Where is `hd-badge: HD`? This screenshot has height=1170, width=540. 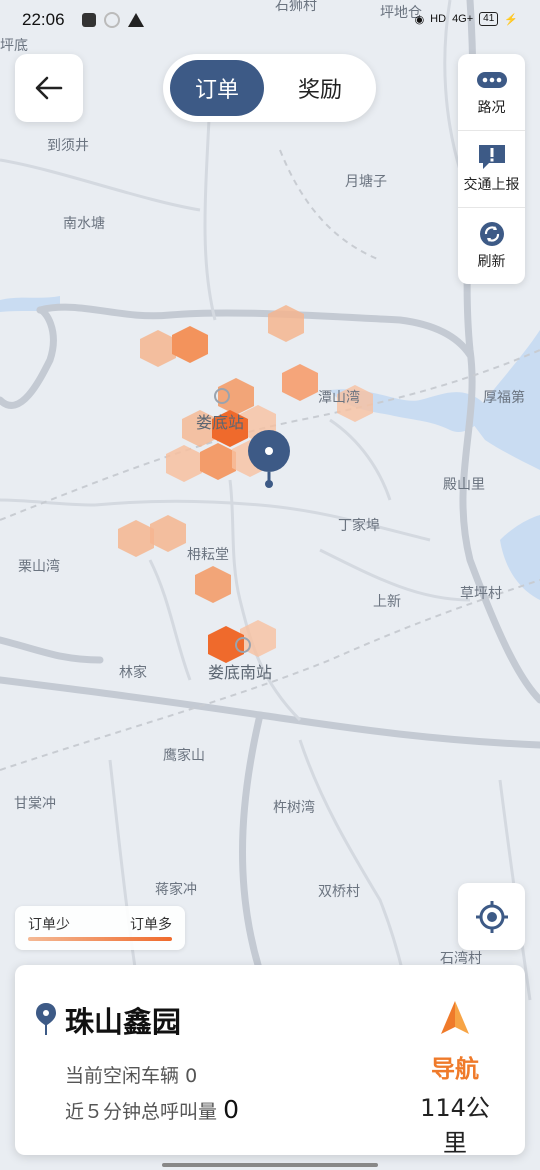 hd-badge: HD is located at coordinates (438, 19).